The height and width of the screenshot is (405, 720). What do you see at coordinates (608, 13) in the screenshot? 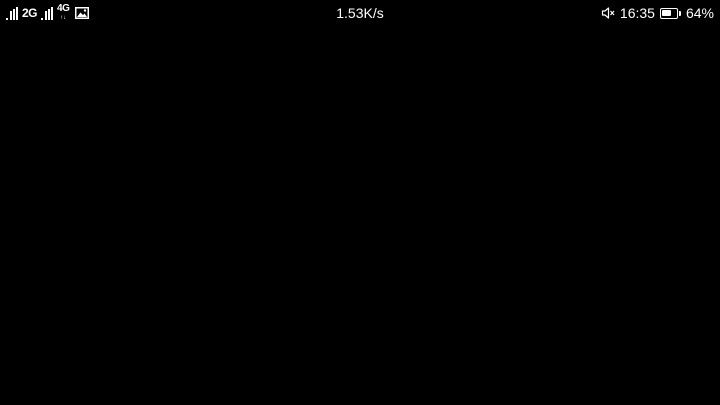
I see `mute-icon` at bounding box center [608, 13].